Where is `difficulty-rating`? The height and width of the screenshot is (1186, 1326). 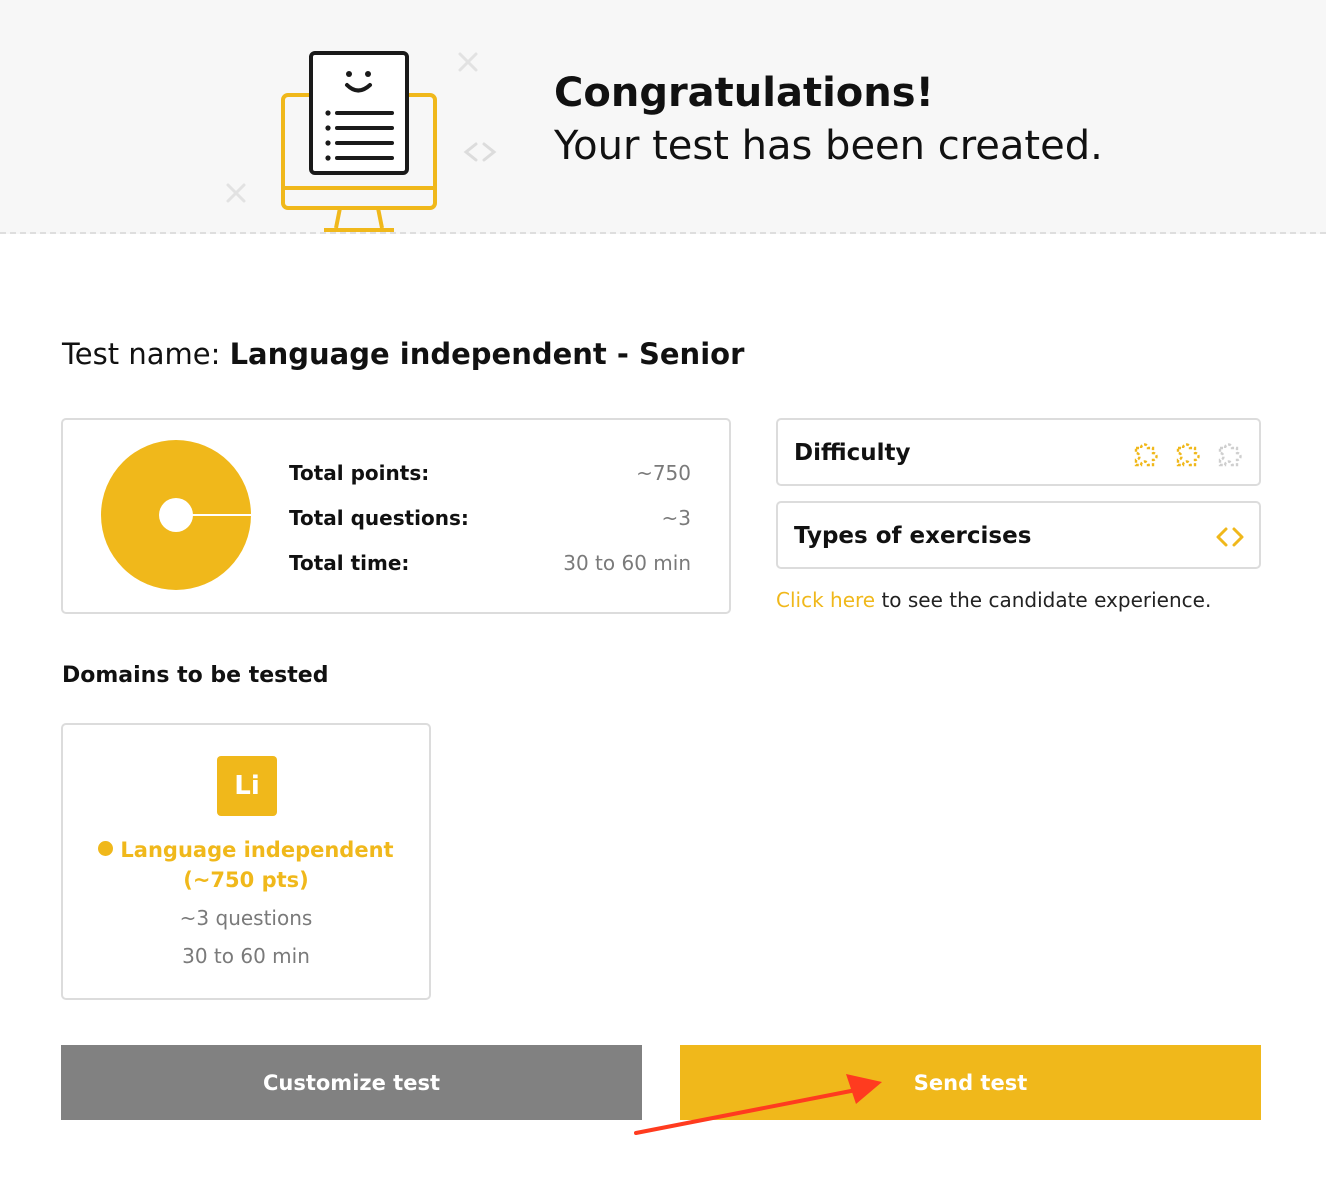
difficulty-rating is located at coordinates (1187, 454).